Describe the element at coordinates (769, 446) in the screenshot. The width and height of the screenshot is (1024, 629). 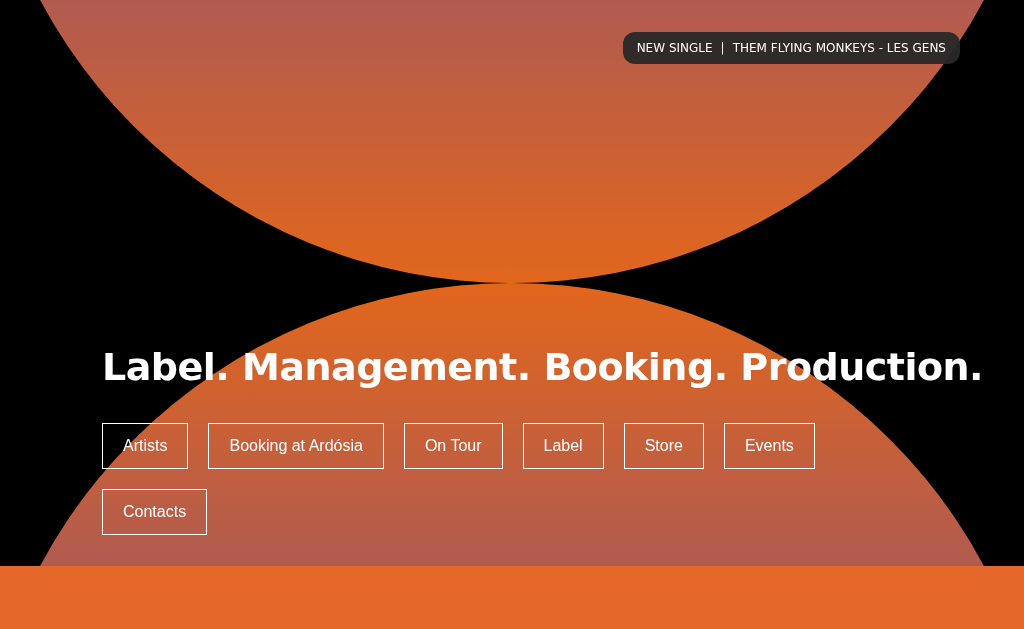
I see `nav-button: Events` at that location.